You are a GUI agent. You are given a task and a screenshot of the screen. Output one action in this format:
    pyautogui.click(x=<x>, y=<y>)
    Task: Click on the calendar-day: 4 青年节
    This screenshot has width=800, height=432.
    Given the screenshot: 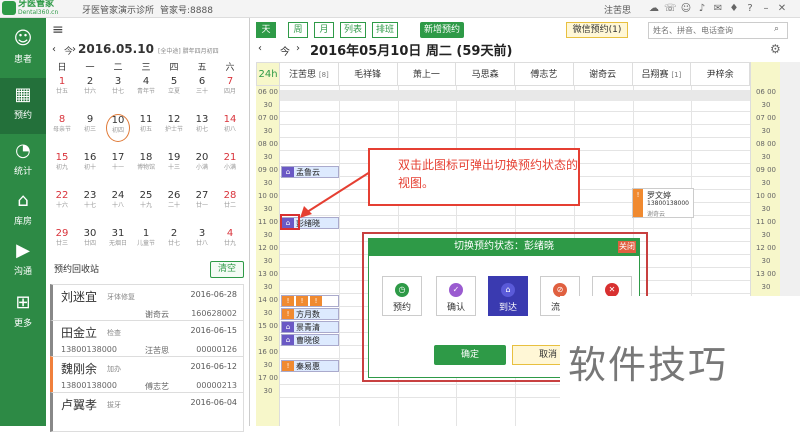 What is the action you would take?
    pyautogui.click(x=146, y=88)
    